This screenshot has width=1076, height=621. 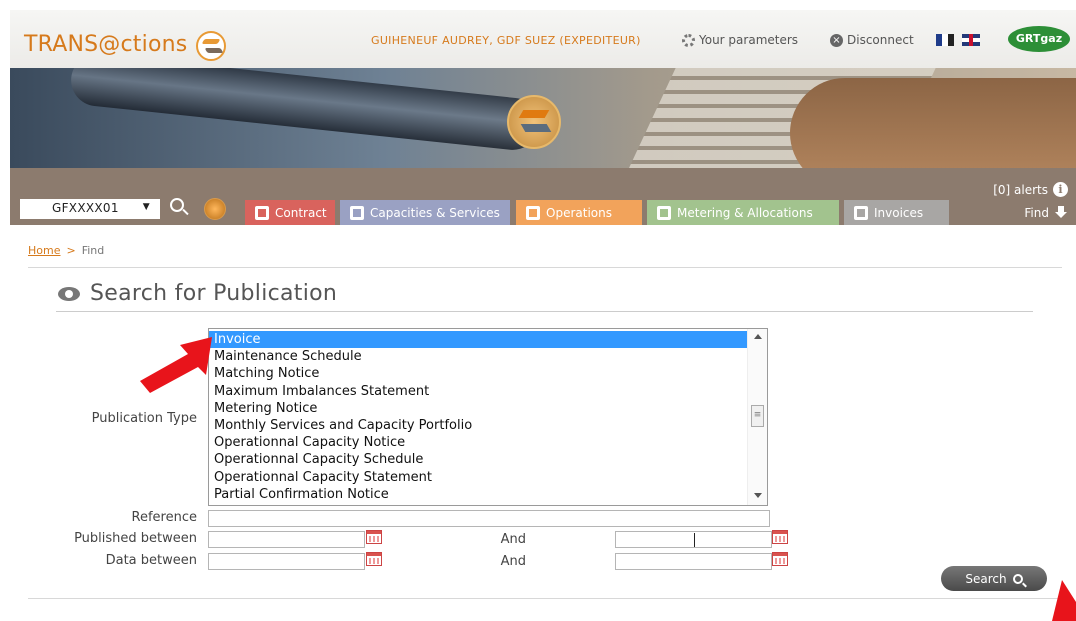 I want to click on alerts-link: [0] alerts i, so click(x=1030, y=189).